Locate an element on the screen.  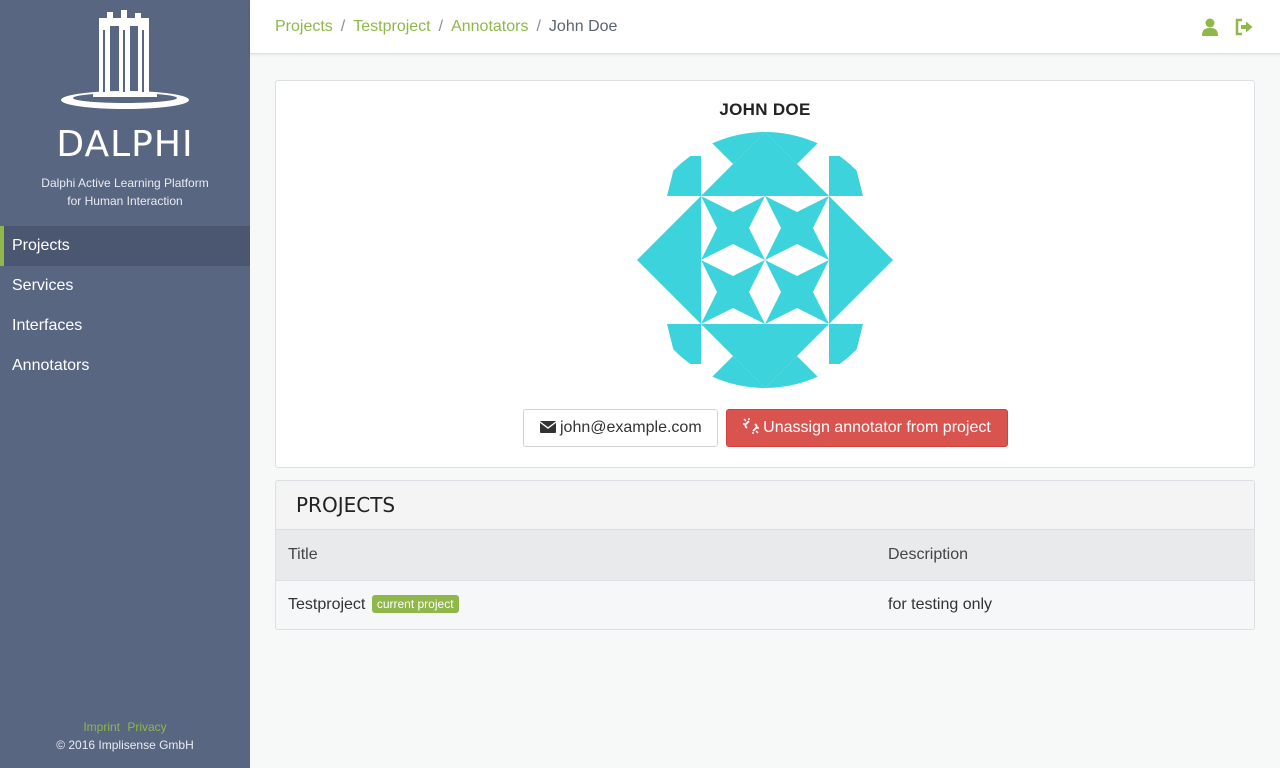
email-label: john@example.com is located at coordinates (631, 427).